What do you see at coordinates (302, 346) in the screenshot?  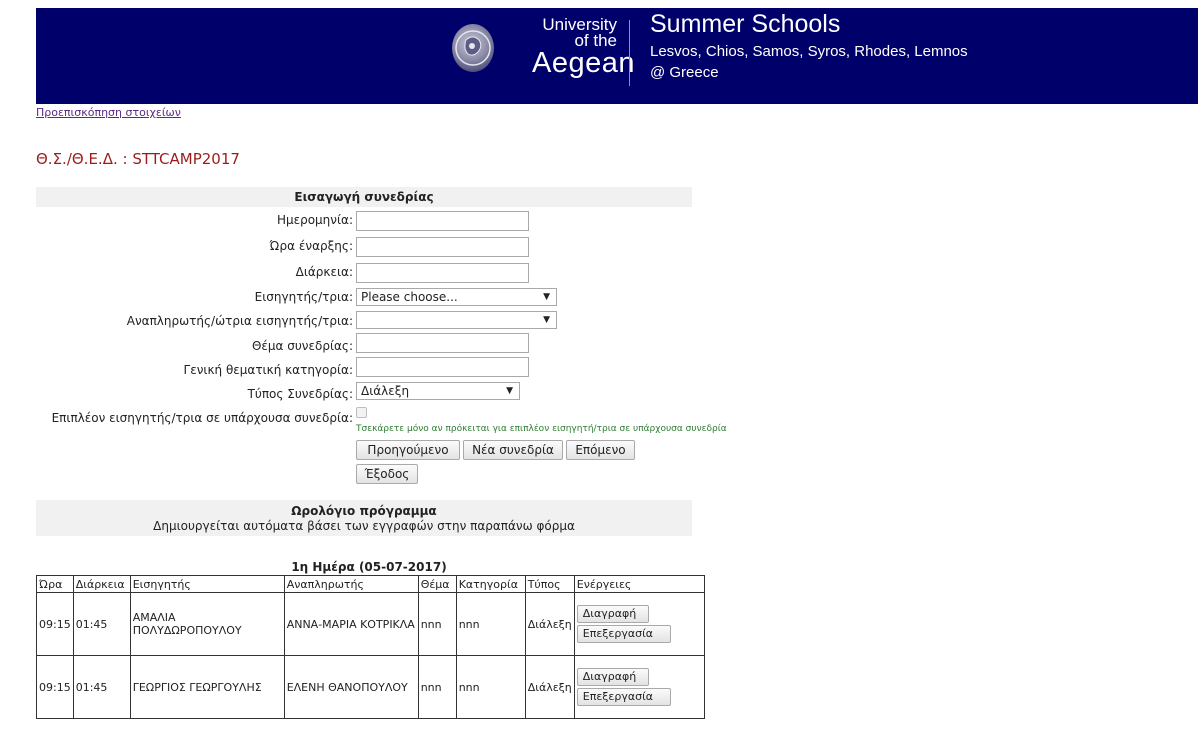 I see `topic-label: Θέμα συνεδρίας:` at bounding box center [302, 346].